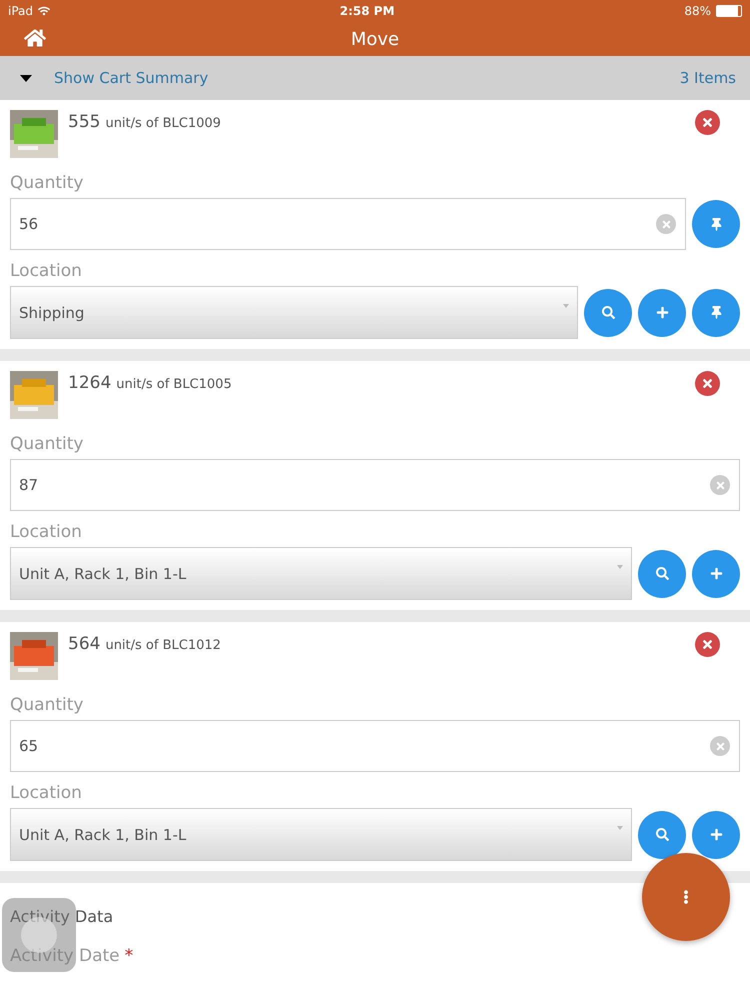  What do you see at coordinates (39, 935) in the screenshot?
I see `assistive-touch-button` at bounding box center [39, 935].